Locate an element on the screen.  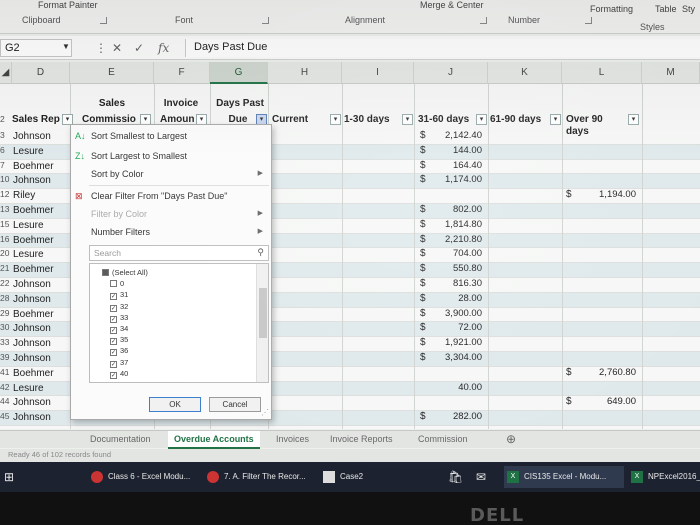
tab-invoice-reports: Invoice Reports is located at coordinates (361, 440).